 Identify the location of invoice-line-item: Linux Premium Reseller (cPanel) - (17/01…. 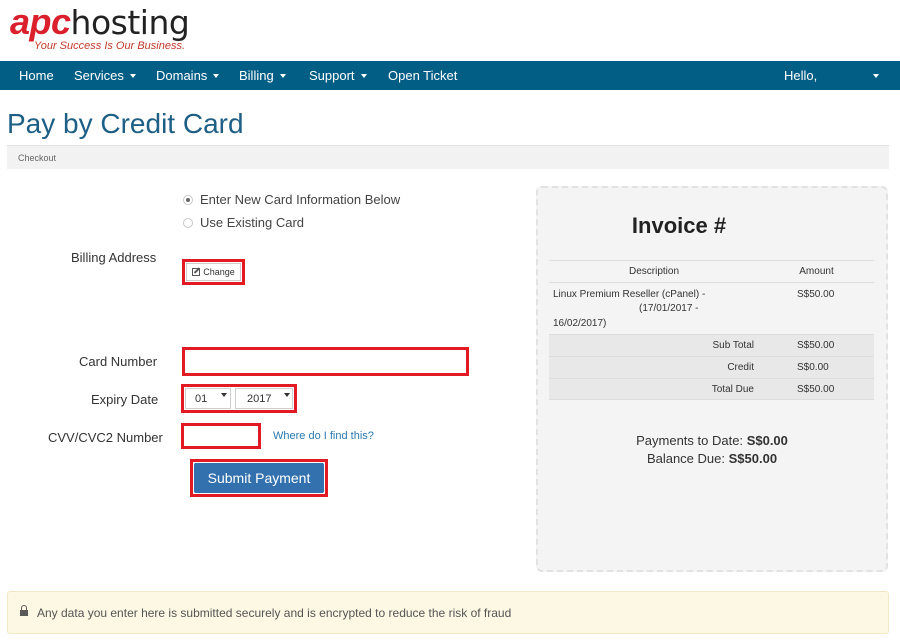
(711, 308).